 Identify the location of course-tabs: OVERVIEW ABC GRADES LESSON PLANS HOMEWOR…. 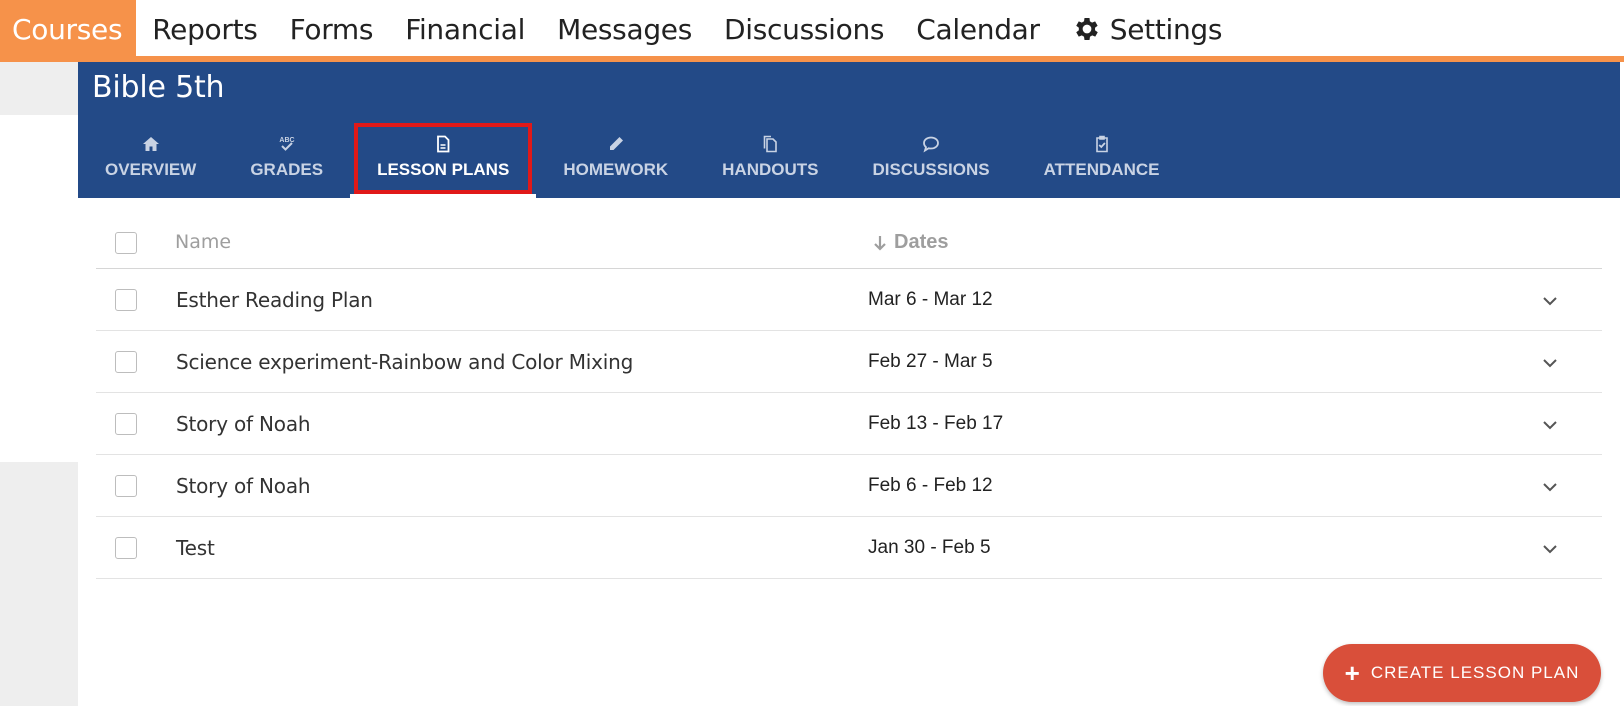
(632, 160).